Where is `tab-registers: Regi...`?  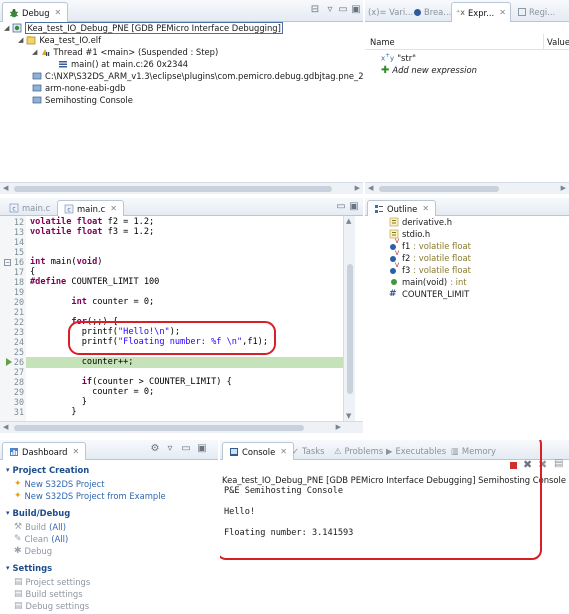
tab-registers: Regi... is located at coordinates (536, 12).